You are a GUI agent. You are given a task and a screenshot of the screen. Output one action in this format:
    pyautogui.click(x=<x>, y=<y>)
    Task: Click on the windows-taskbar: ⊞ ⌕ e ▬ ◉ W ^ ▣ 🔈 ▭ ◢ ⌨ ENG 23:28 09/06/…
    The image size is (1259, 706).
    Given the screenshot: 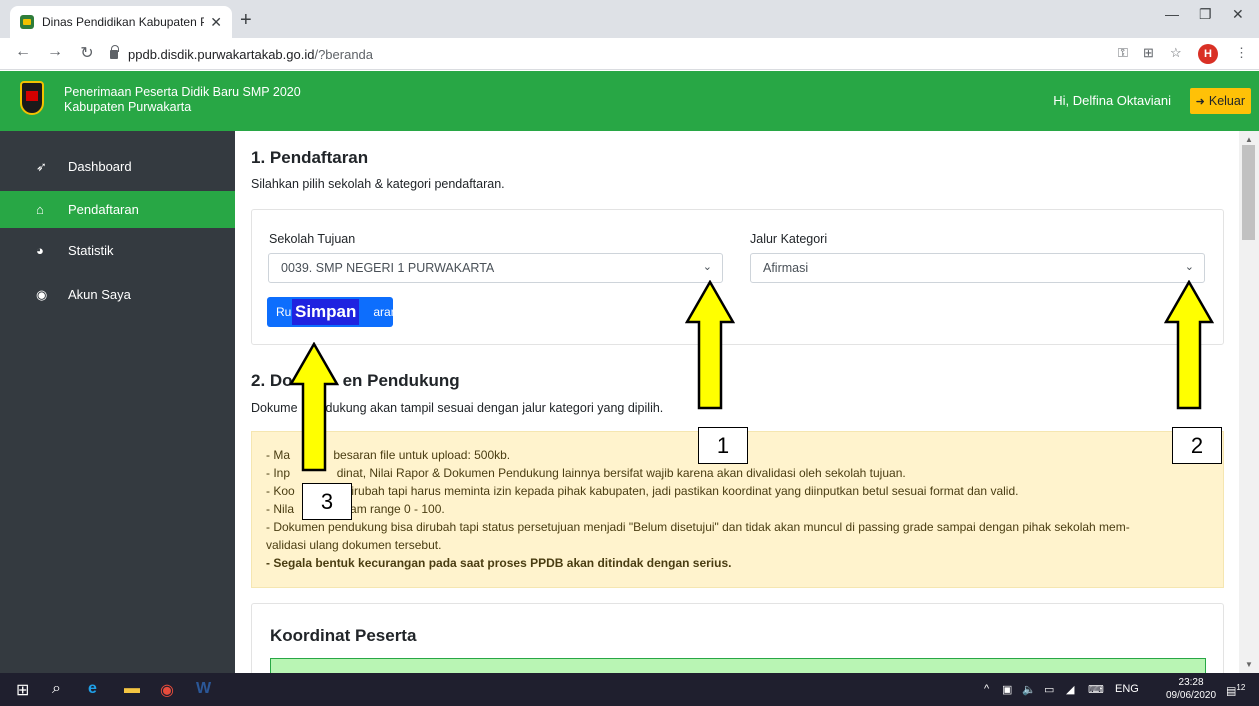 What is the action you would take?
    pyautogui.click(x=629, y=689)
    